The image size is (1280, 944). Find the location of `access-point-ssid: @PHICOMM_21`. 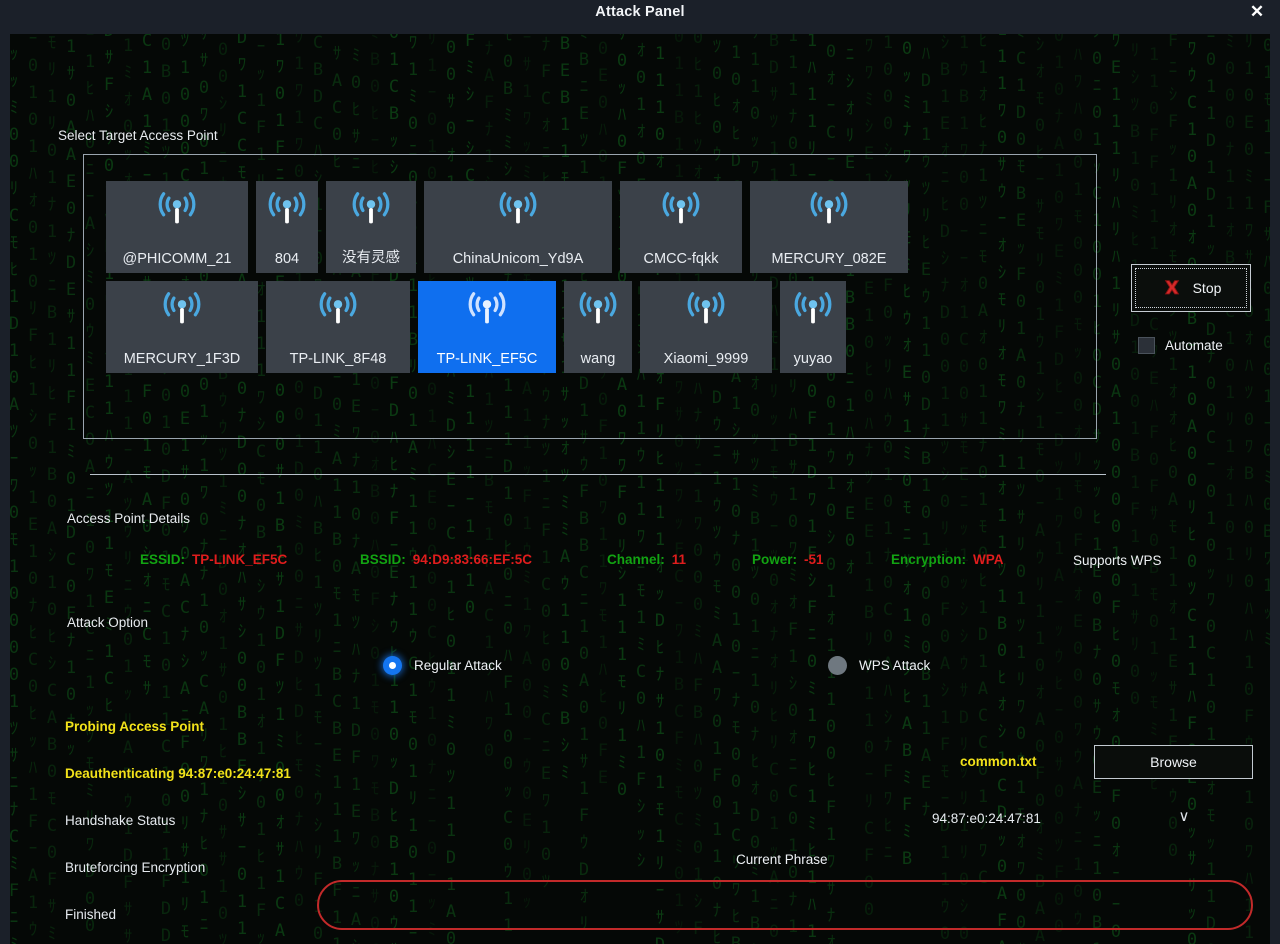

access-point-ssid: @PHICOMM_21 is located at coordinates (177, 259).